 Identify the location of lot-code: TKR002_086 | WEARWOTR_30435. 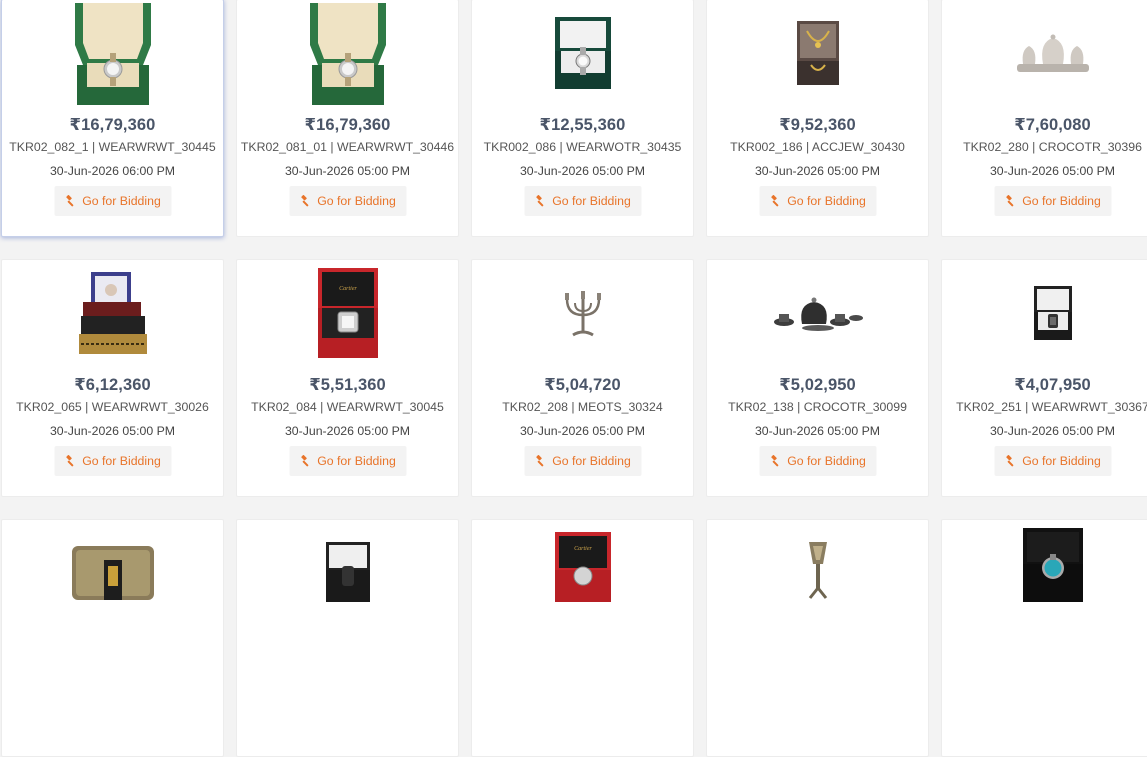
(582, 147).